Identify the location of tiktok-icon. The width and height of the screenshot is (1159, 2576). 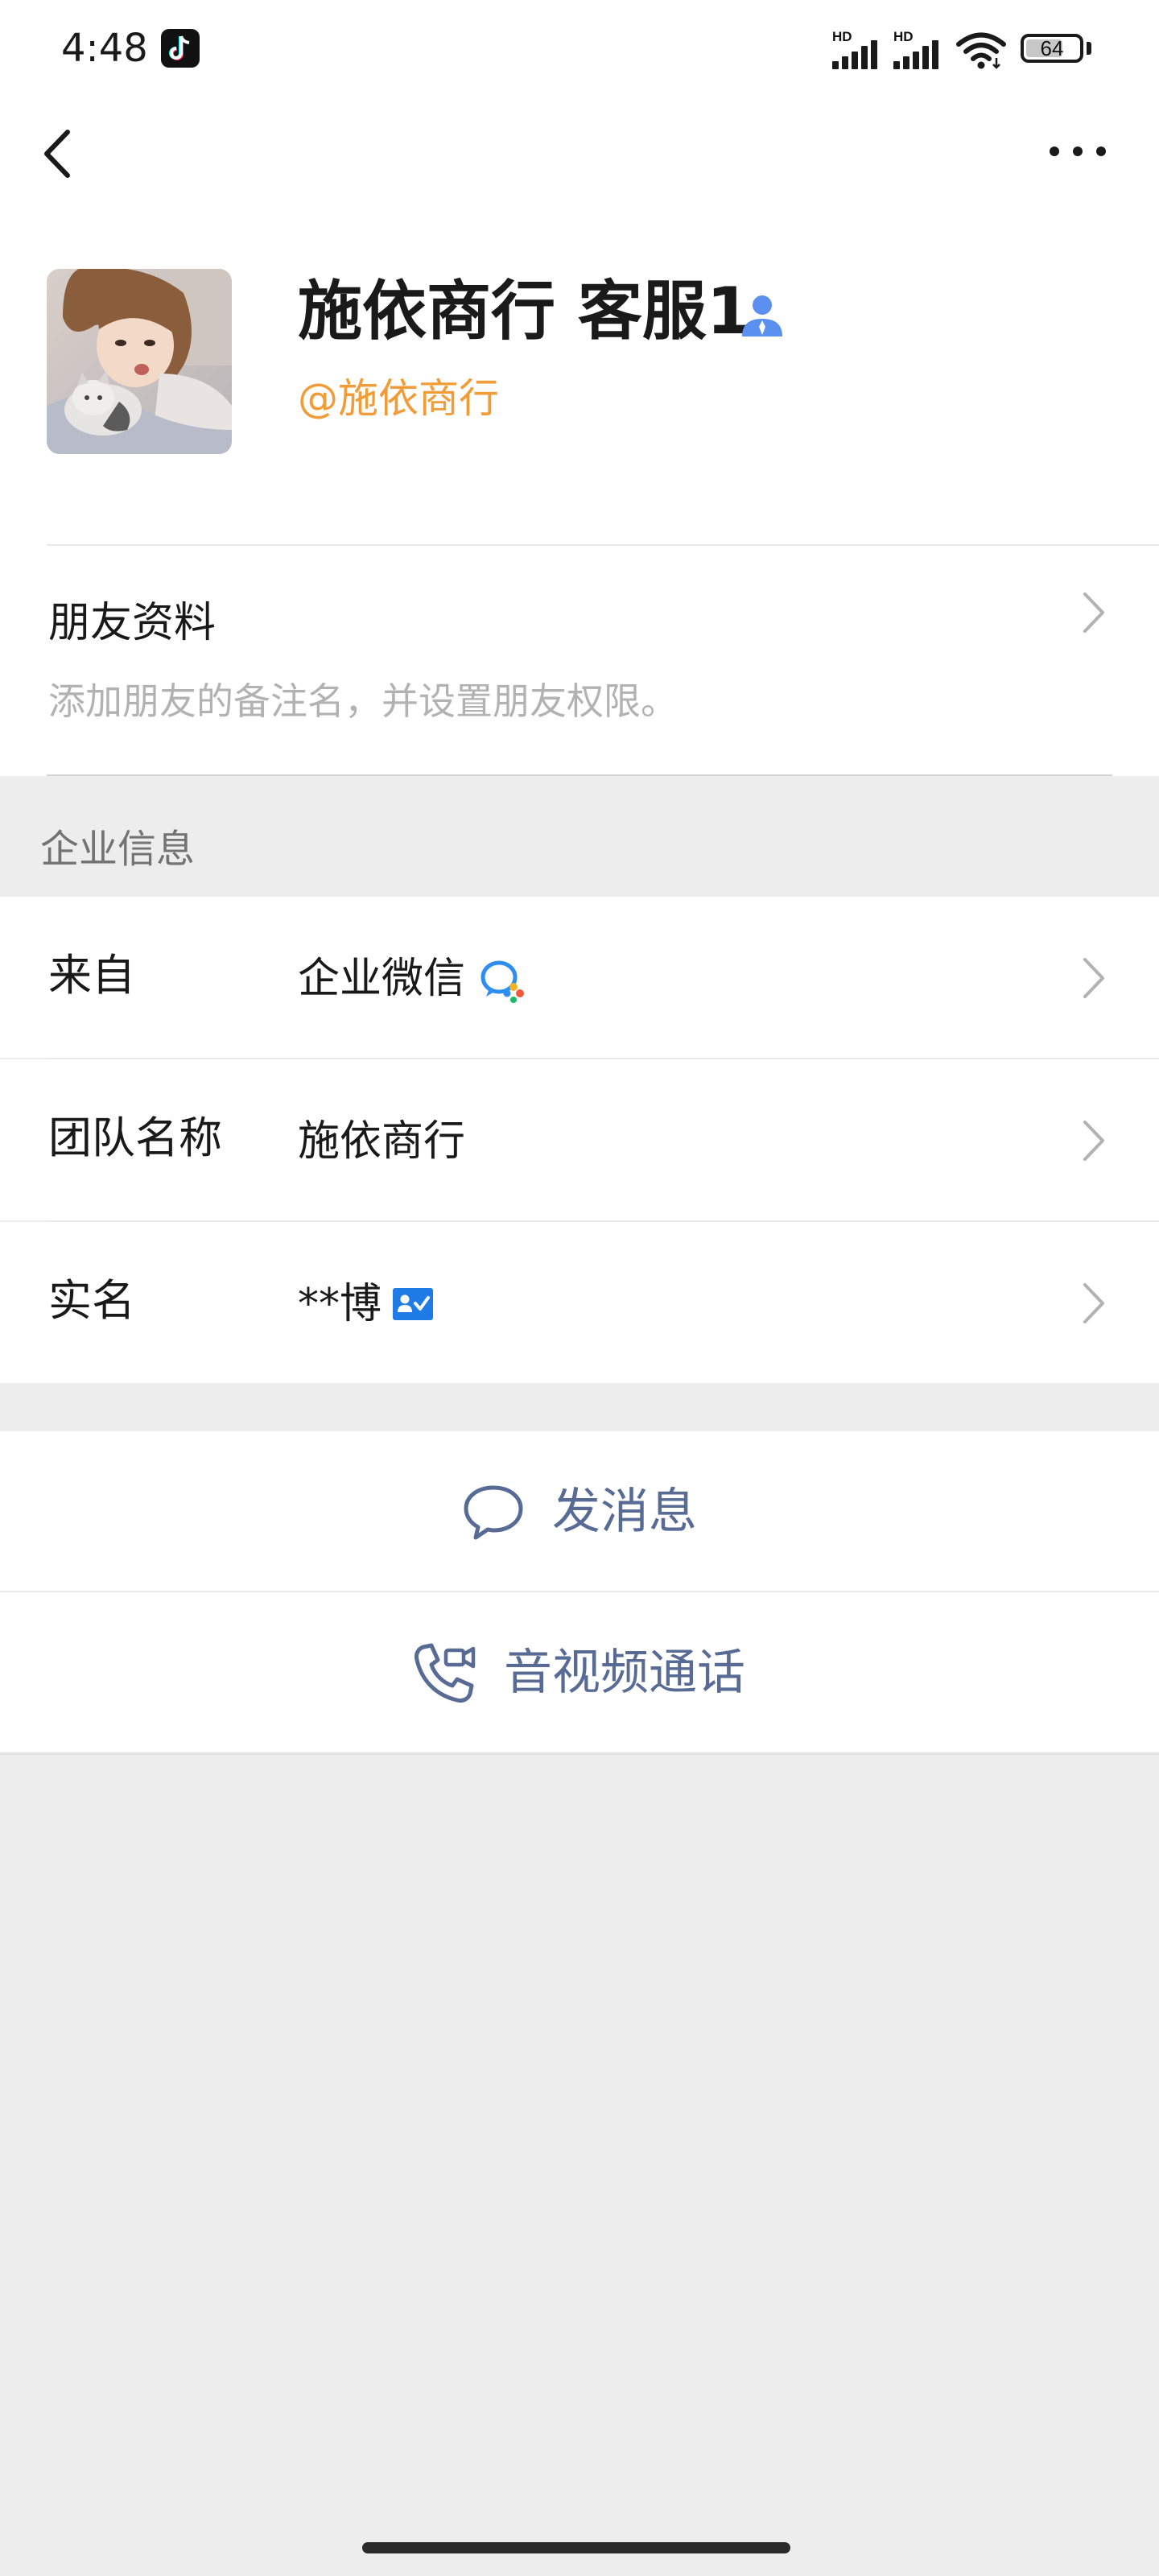
(180, 48).